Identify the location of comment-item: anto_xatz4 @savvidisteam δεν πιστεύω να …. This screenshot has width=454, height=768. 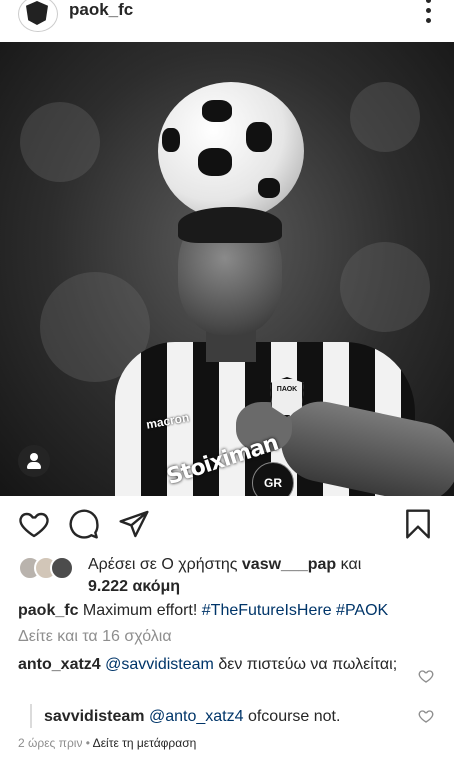
(213, 665).